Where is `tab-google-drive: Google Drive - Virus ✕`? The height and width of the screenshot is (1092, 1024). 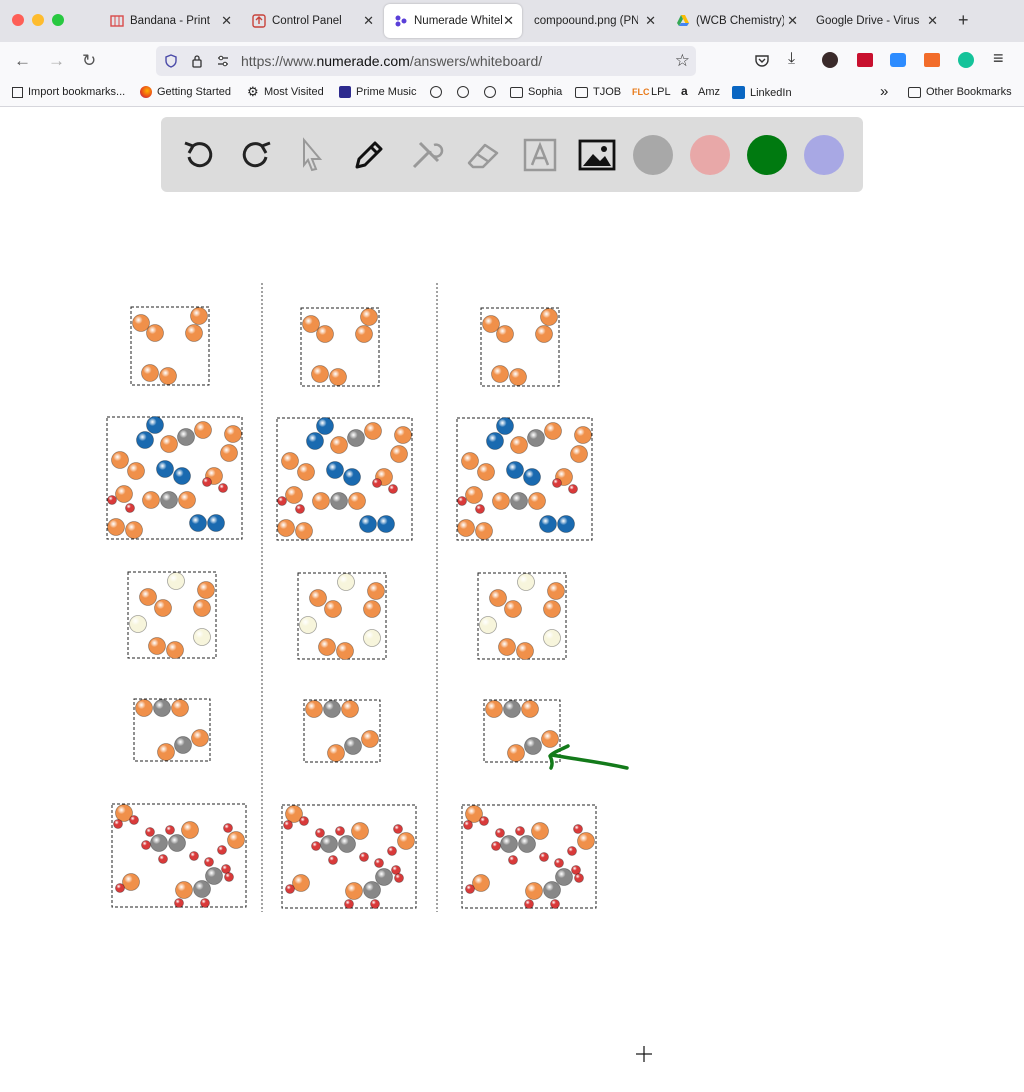 tab-google-drive: Google Drive - Virus ✕ is located at coordinates (876, 21).